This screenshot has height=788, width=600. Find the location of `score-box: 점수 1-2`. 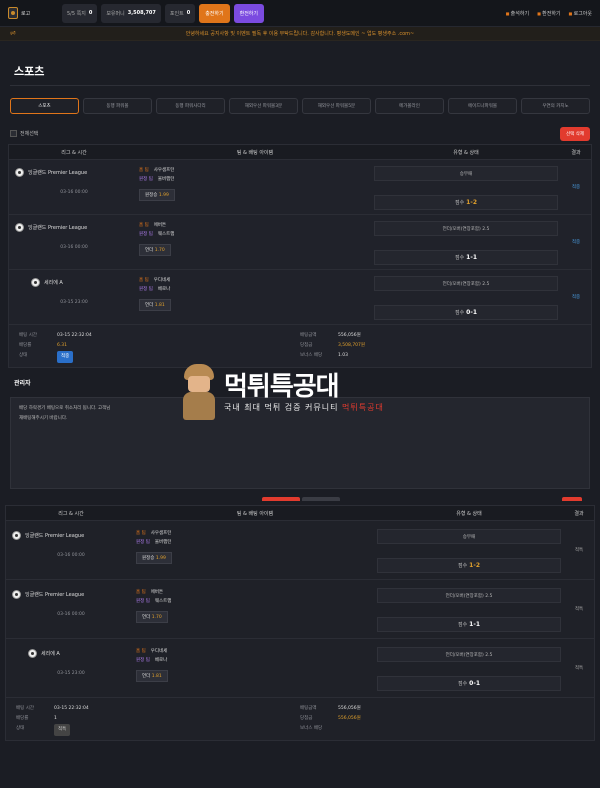

score-box: 점수 1-2 is located at coordinates (466, 202).